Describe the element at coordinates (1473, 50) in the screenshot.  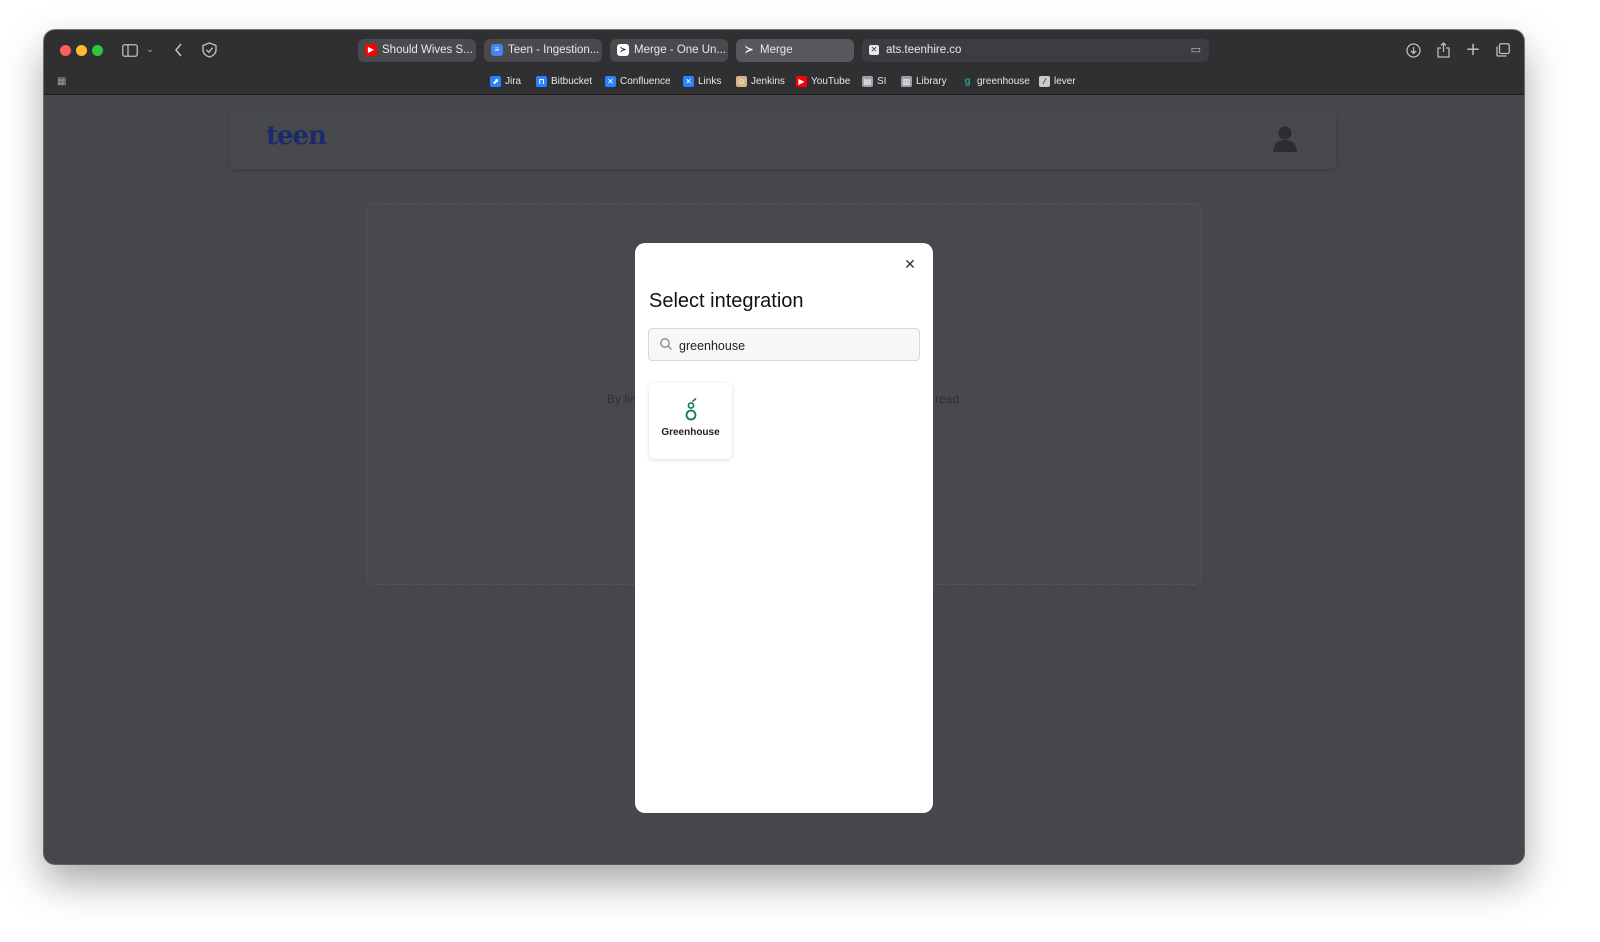
I see `new-tab-plus-icon: +` at that location.